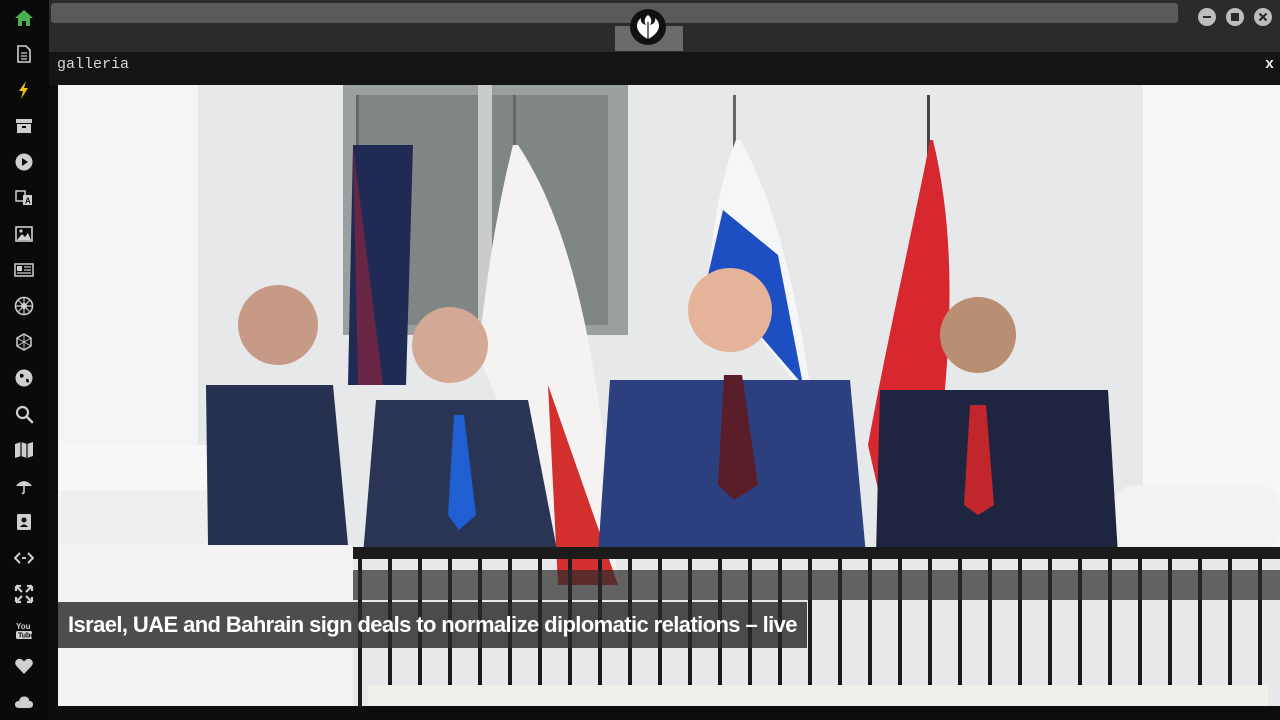  I want to click on archive-icon, so click(24, 126).